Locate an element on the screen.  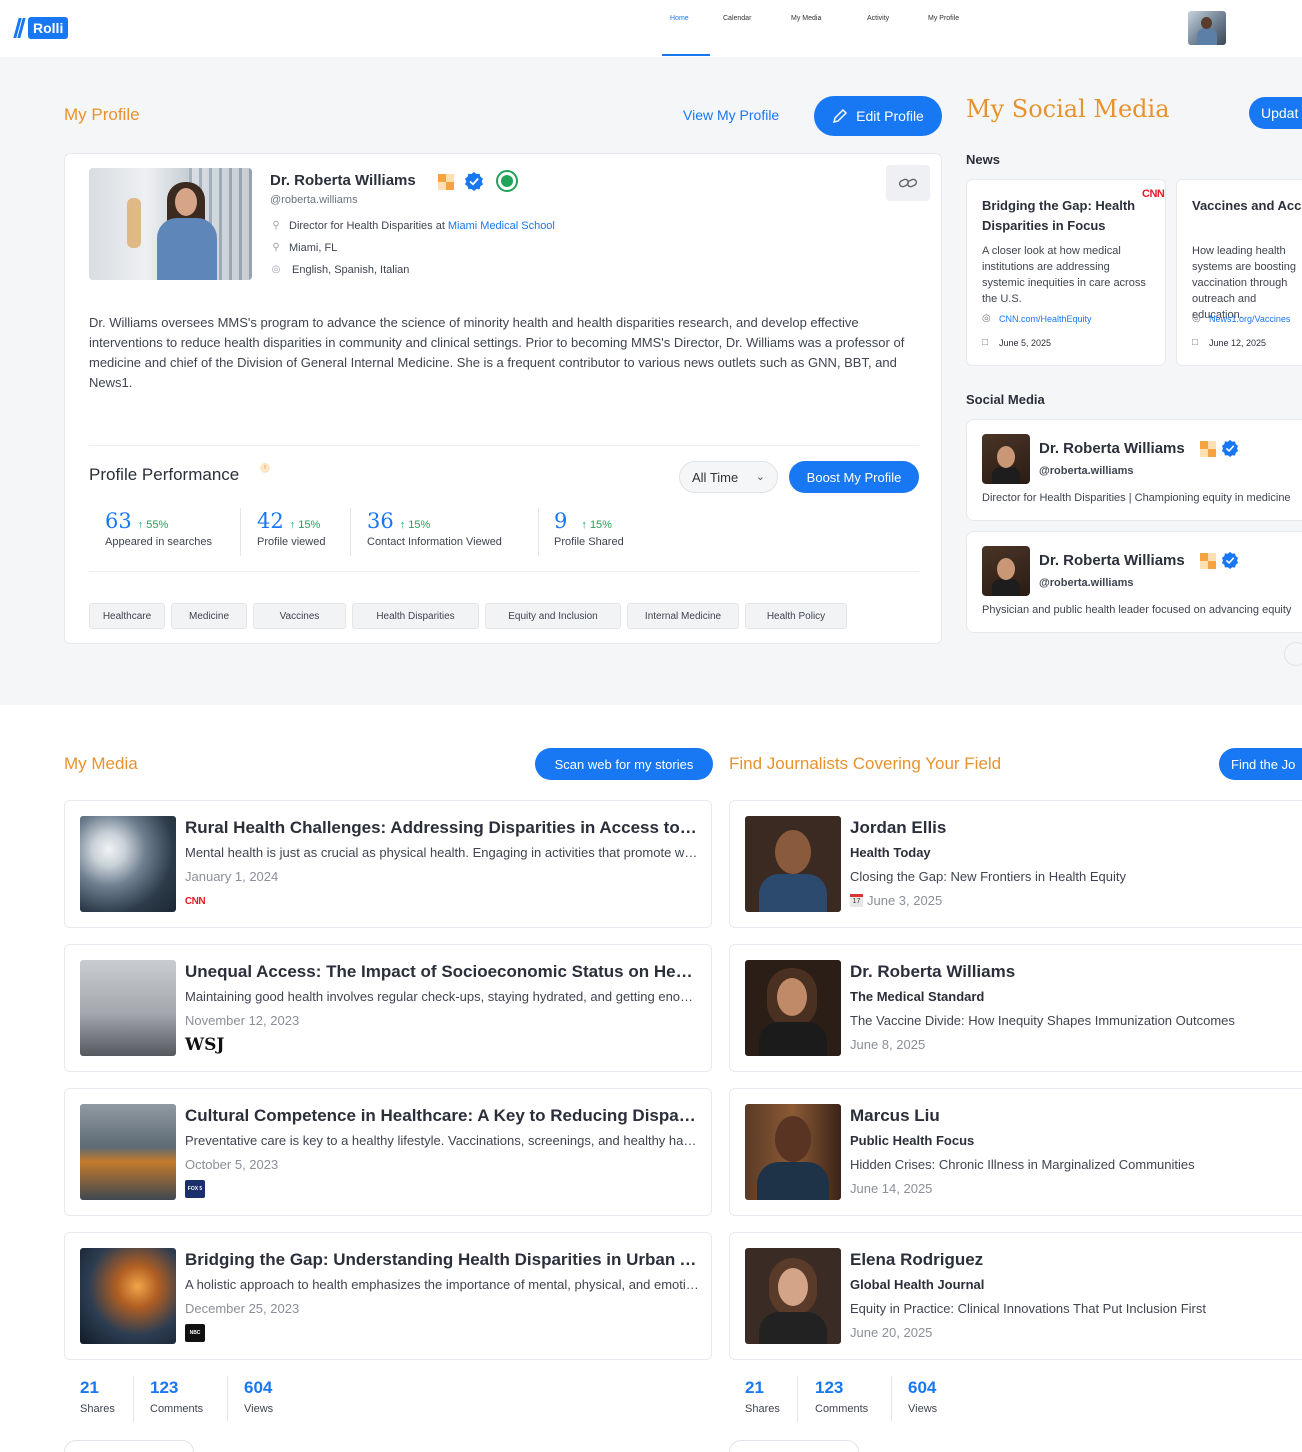
stat-delta: ↑ 55% is located at coordinates (153, 525).